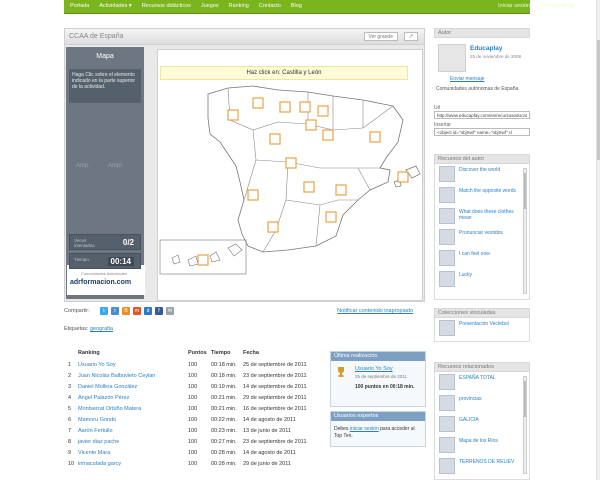 Image resolution: width=600 pixels, height=480 pixels. I want to click on zoom-out-button: Amp., so click(83, 166).